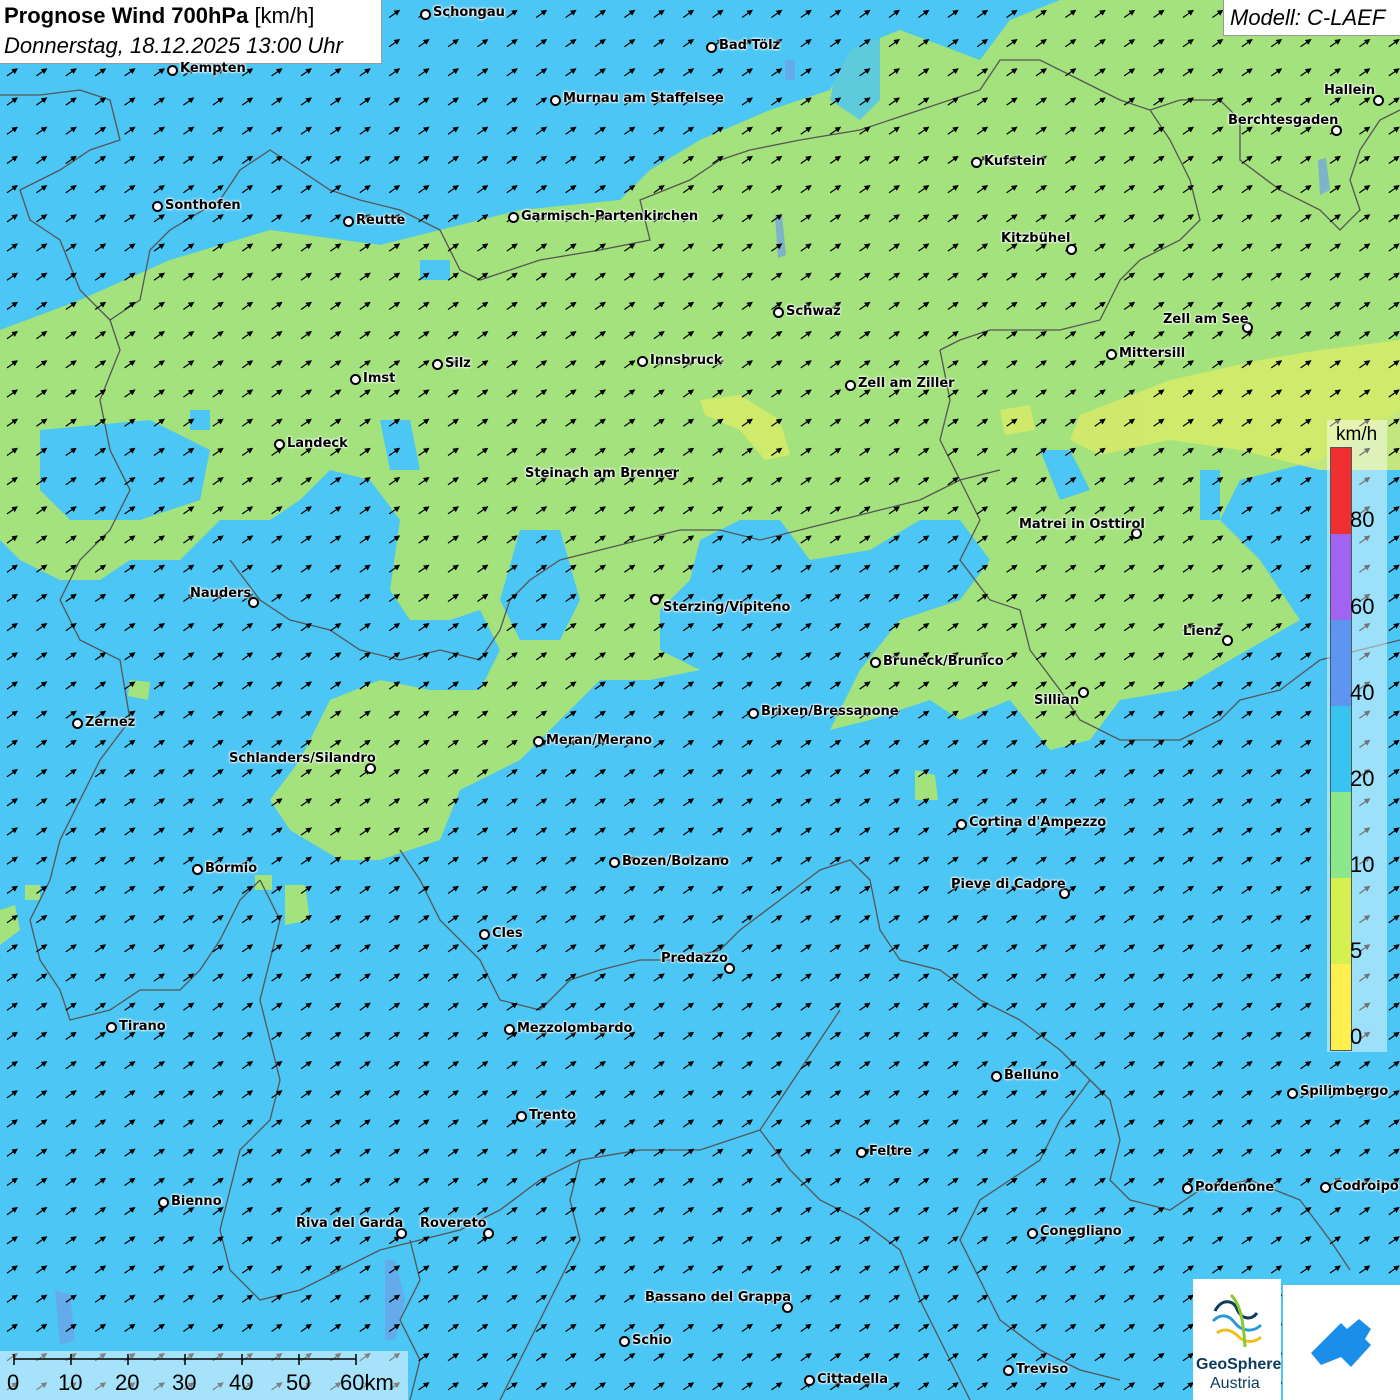  Describe the element at coordinates (853, 1379) in the screenshot. I see `city-label: Cittadella` at that location.